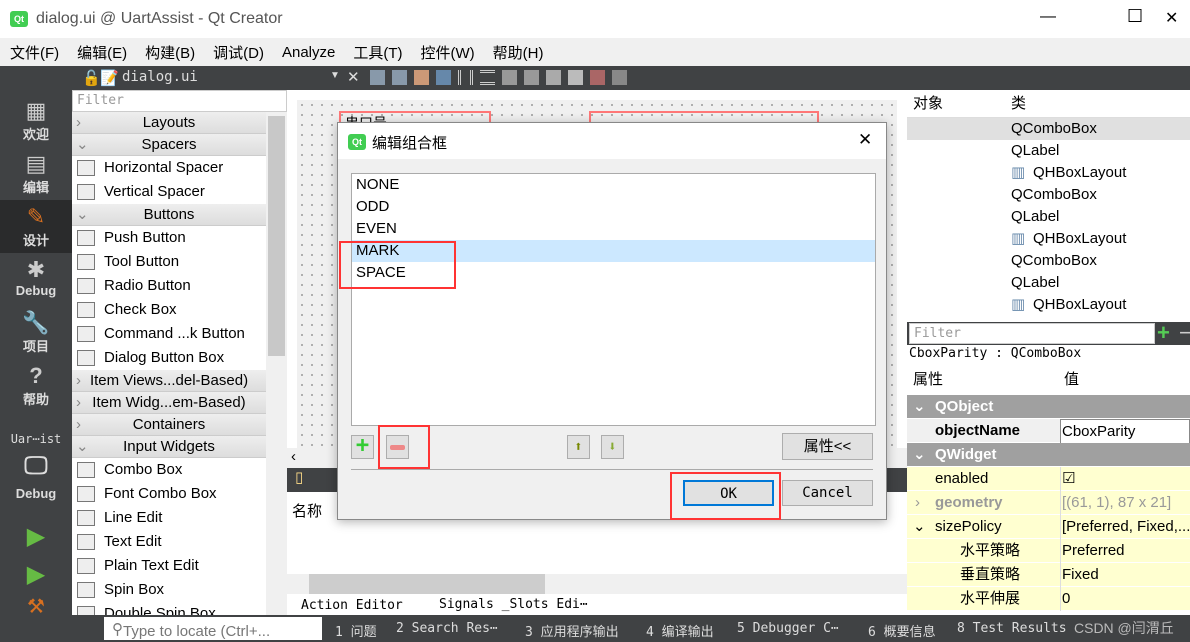 The image size is (1190, 642). What do you see at coordinates (169, 566) in the screenshot?
I see `widget-item: Plain Text Edit` at bounding box center [169, 566].